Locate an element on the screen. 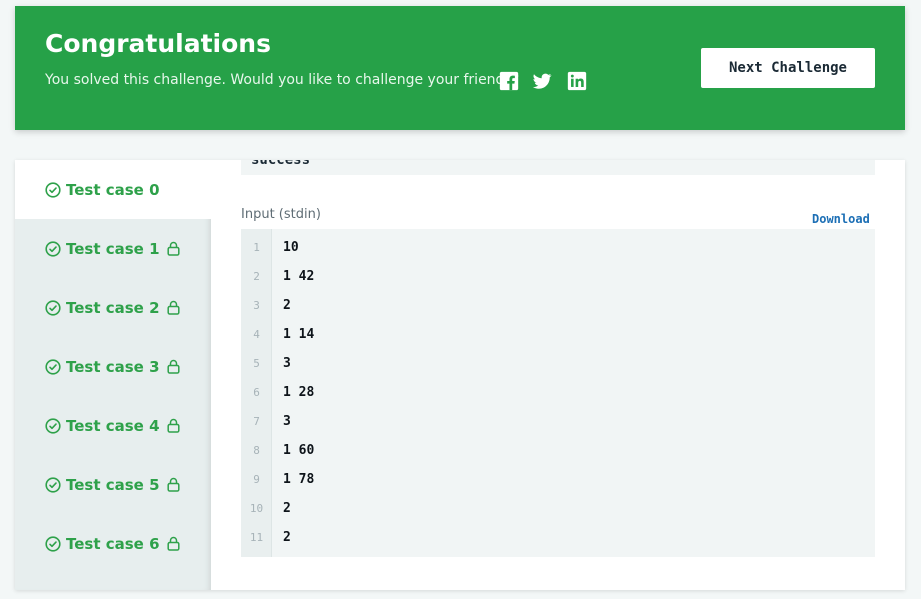 This screenshot has height=599, width=921. tab-test-case-1: Test case 1 is located at coordinates (113, 248).